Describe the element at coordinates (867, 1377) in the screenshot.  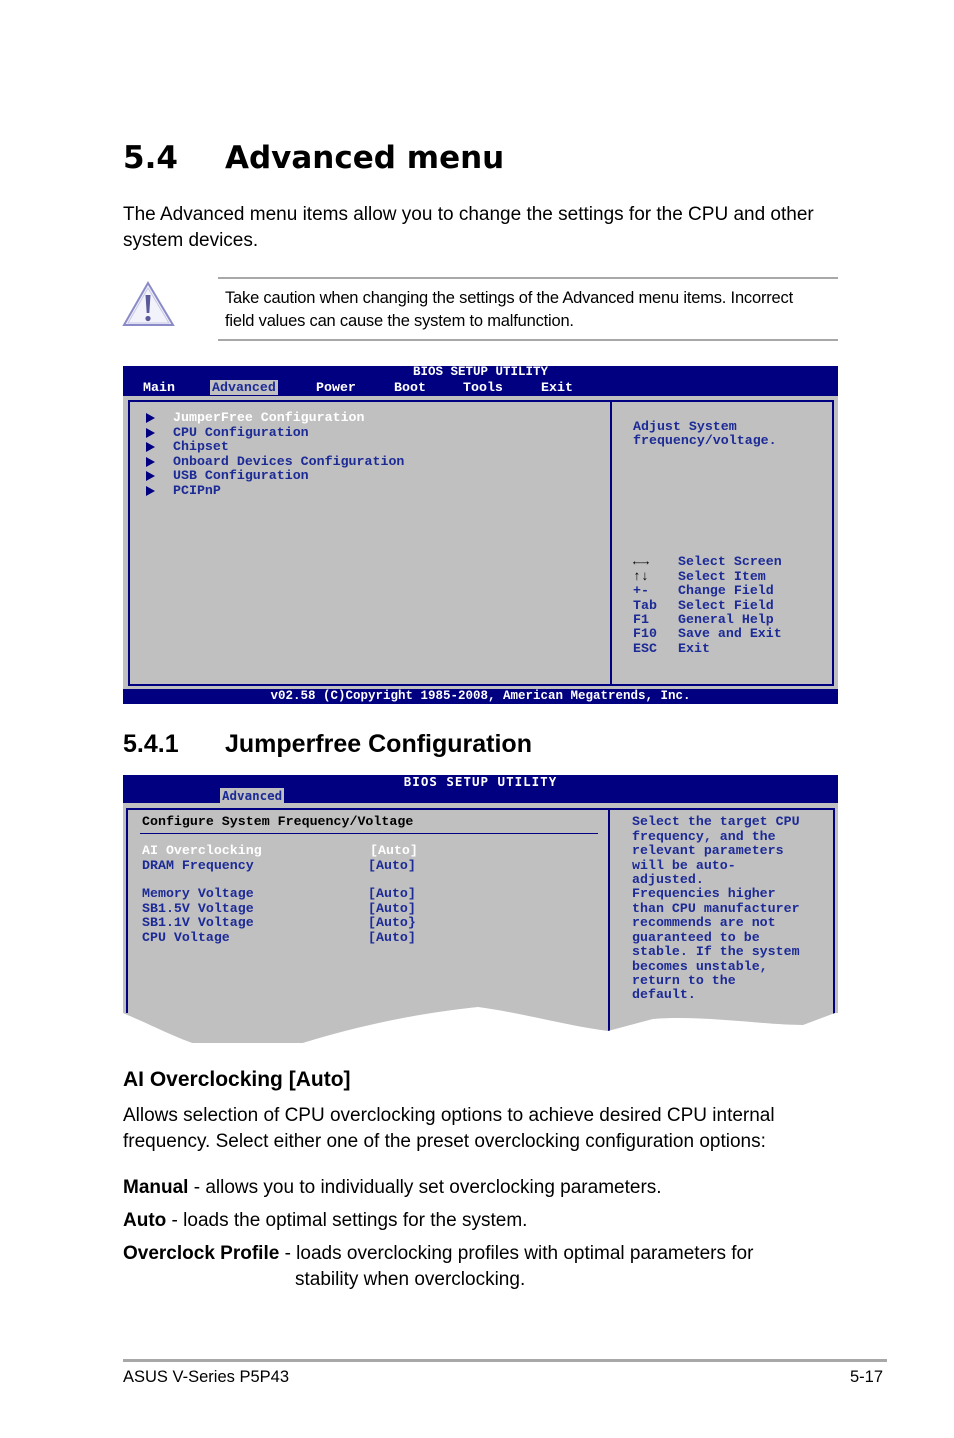
I see `footer-page-number: 5-17` at that location.